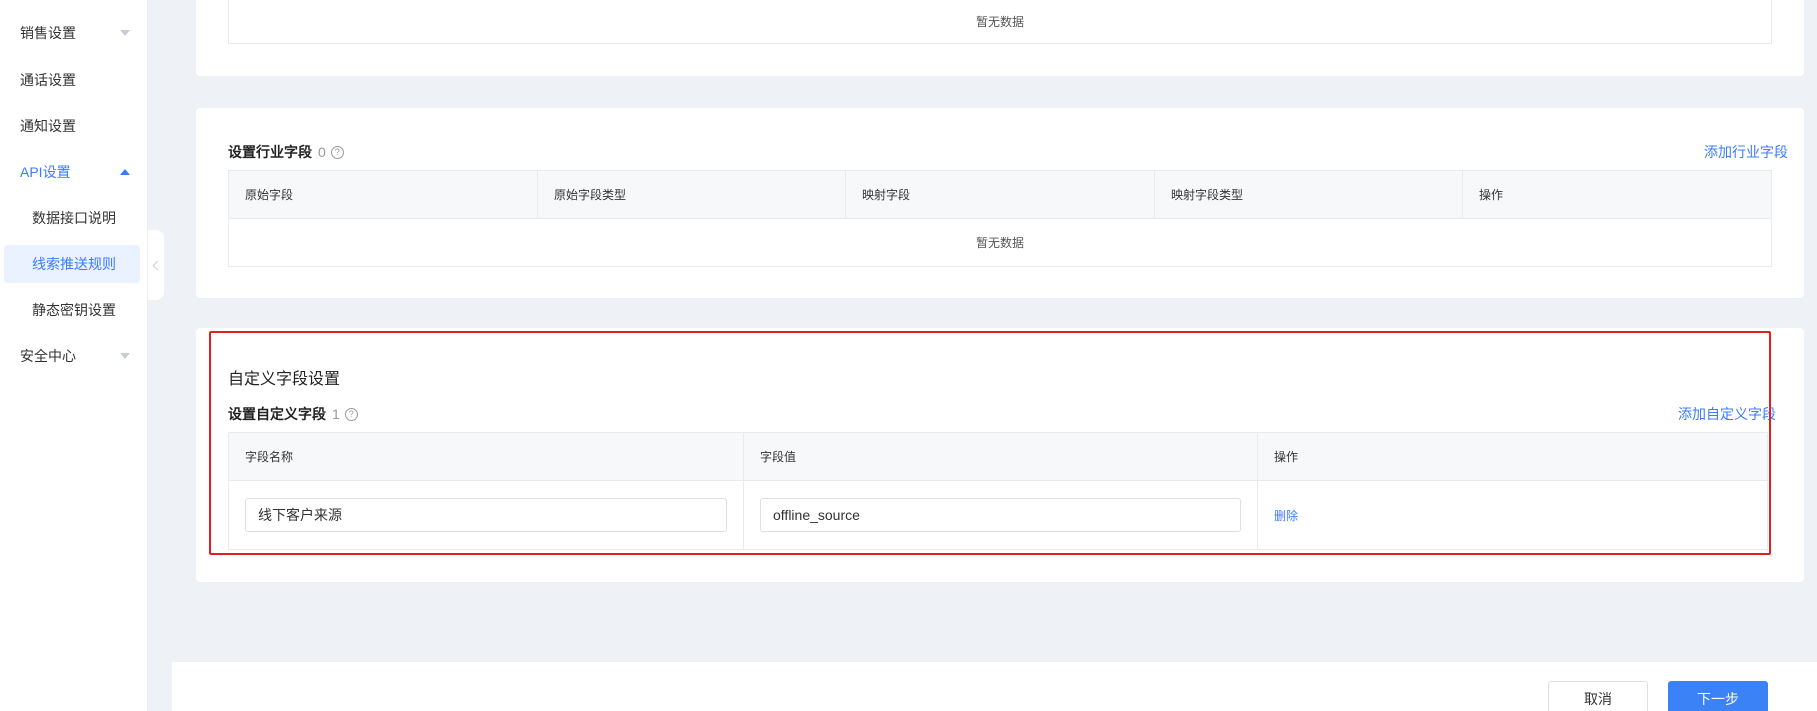 The image size is (1817, 711). I want to click on next-step-button: 下一步, so click(1718, 696).